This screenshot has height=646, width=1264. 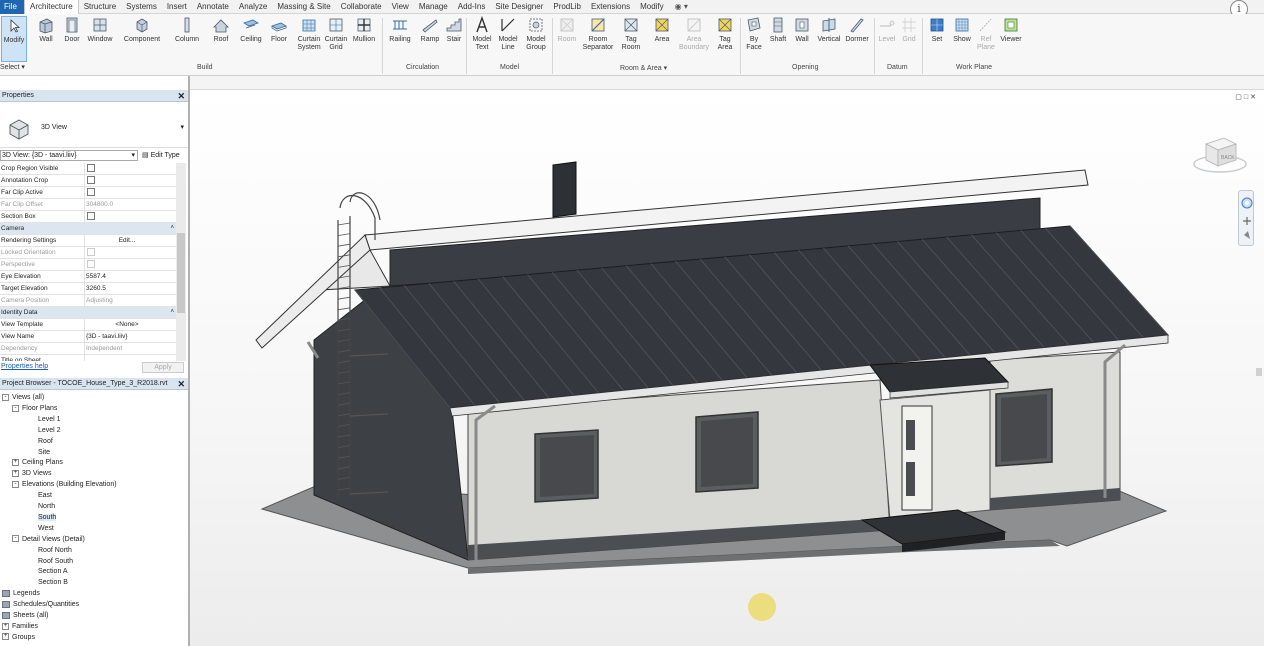 I want to click on scroll-thumb, so click(x=181, y=273).